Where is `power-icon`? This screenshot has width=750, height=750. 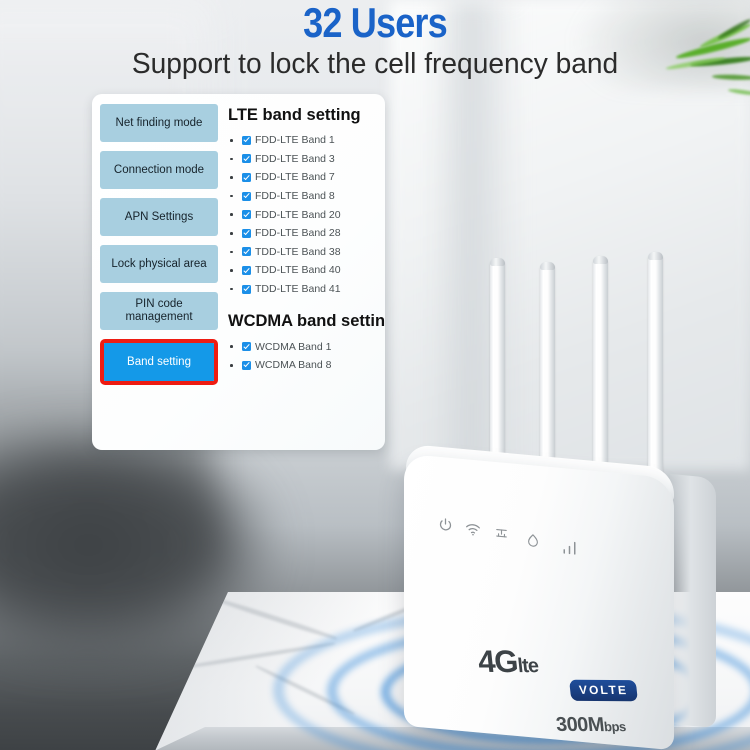 power-icon is located at coordinates (445, 524).